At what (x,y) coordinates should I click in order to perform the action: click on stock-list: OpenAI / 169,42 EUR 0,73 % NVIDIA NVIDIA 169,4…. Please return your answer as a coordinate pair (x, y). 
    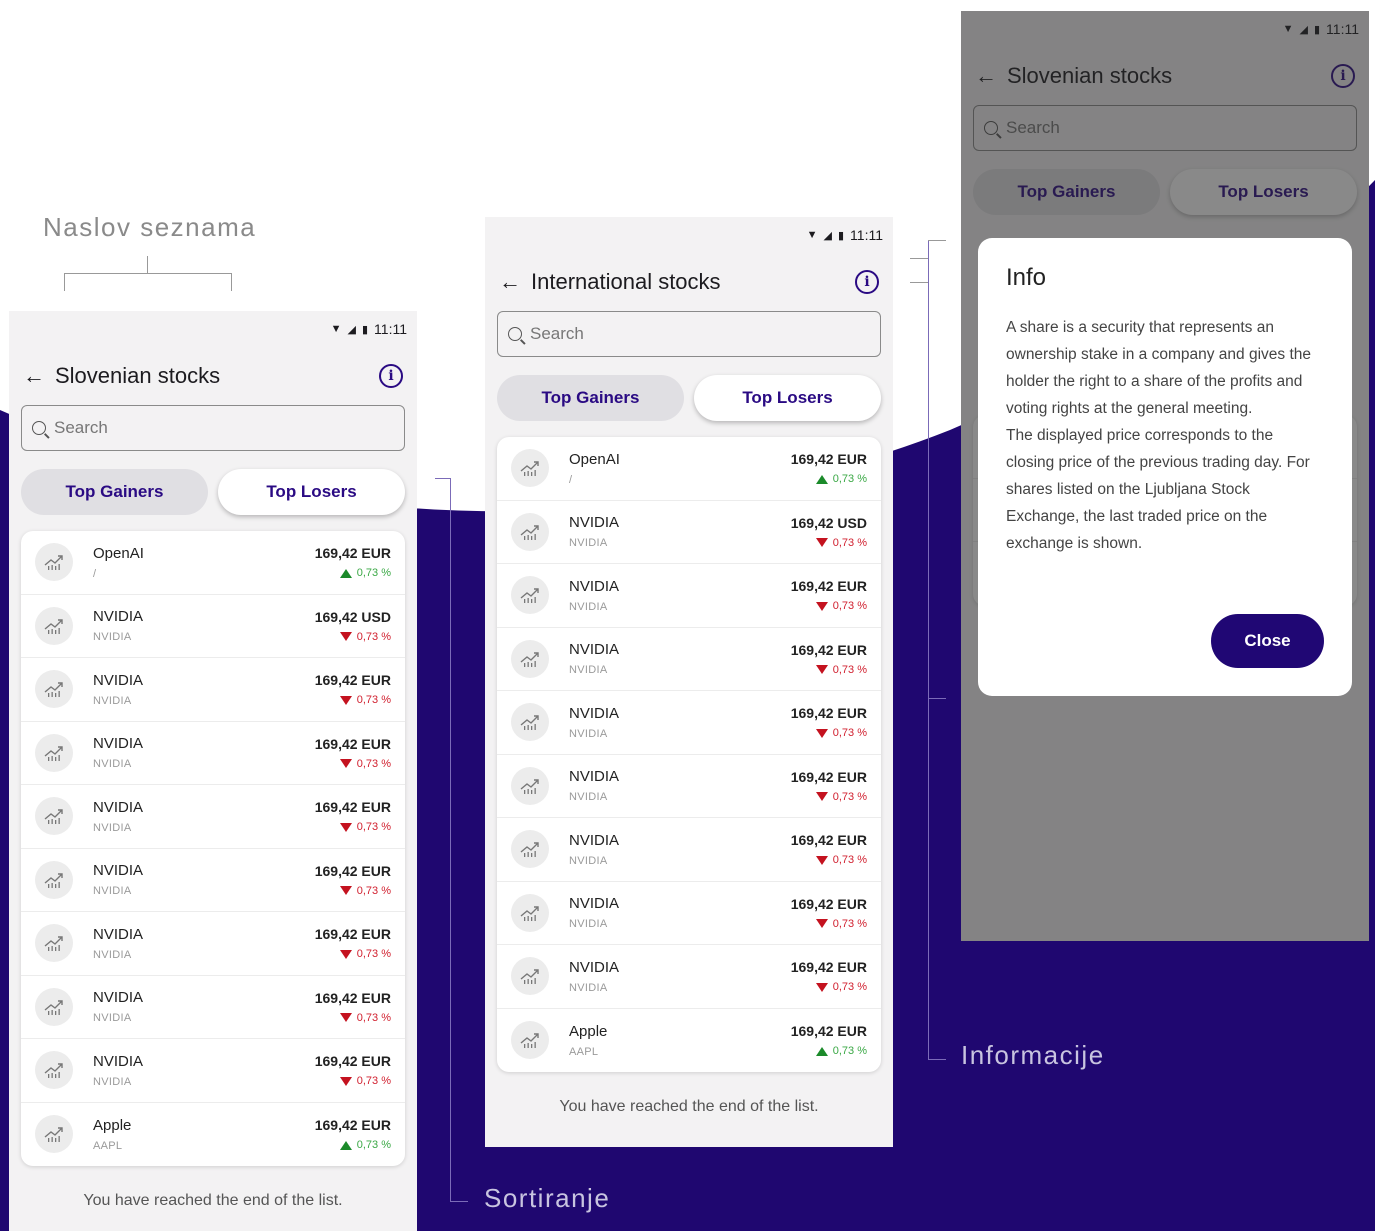
    Looking at the image, I should click on (689, 754).